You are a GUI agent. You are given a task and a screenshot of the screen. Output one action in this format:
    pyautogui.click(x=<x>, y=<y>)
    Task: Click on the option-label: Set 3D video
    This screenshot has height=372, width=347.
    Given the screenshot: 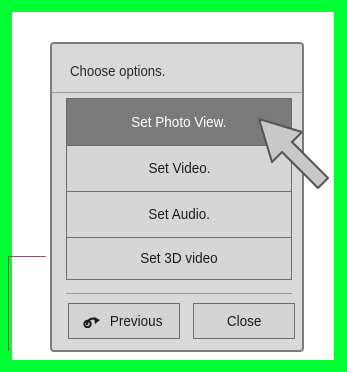 What is the action you would take?
    pyautogui.click(x=179, y=258)
    